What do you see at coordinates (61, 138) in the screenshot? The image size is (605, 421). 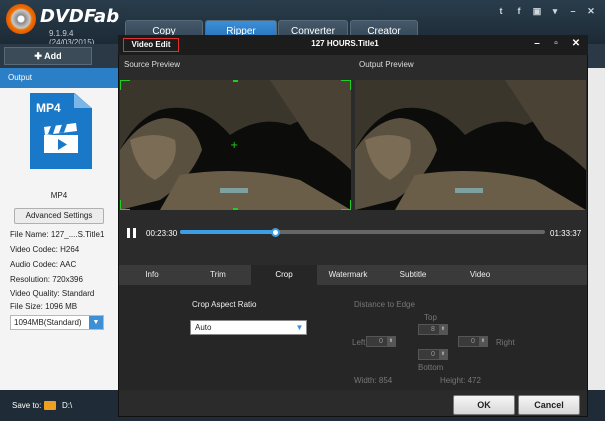 I see `clapperboard-icon` at bounding box center [61, 138].